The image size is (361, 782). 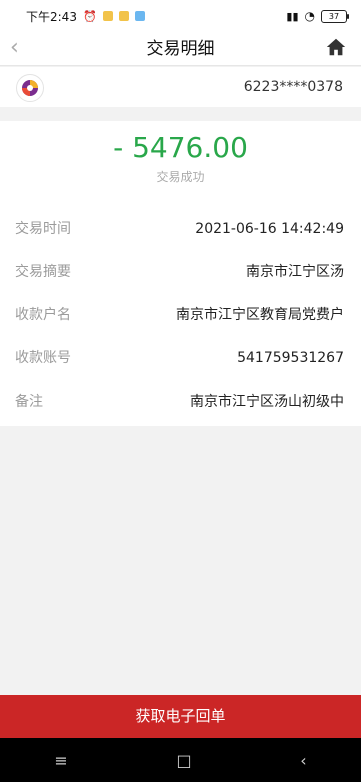 I want to click on account-row: 6223****0378, so click(x=180, y=87).